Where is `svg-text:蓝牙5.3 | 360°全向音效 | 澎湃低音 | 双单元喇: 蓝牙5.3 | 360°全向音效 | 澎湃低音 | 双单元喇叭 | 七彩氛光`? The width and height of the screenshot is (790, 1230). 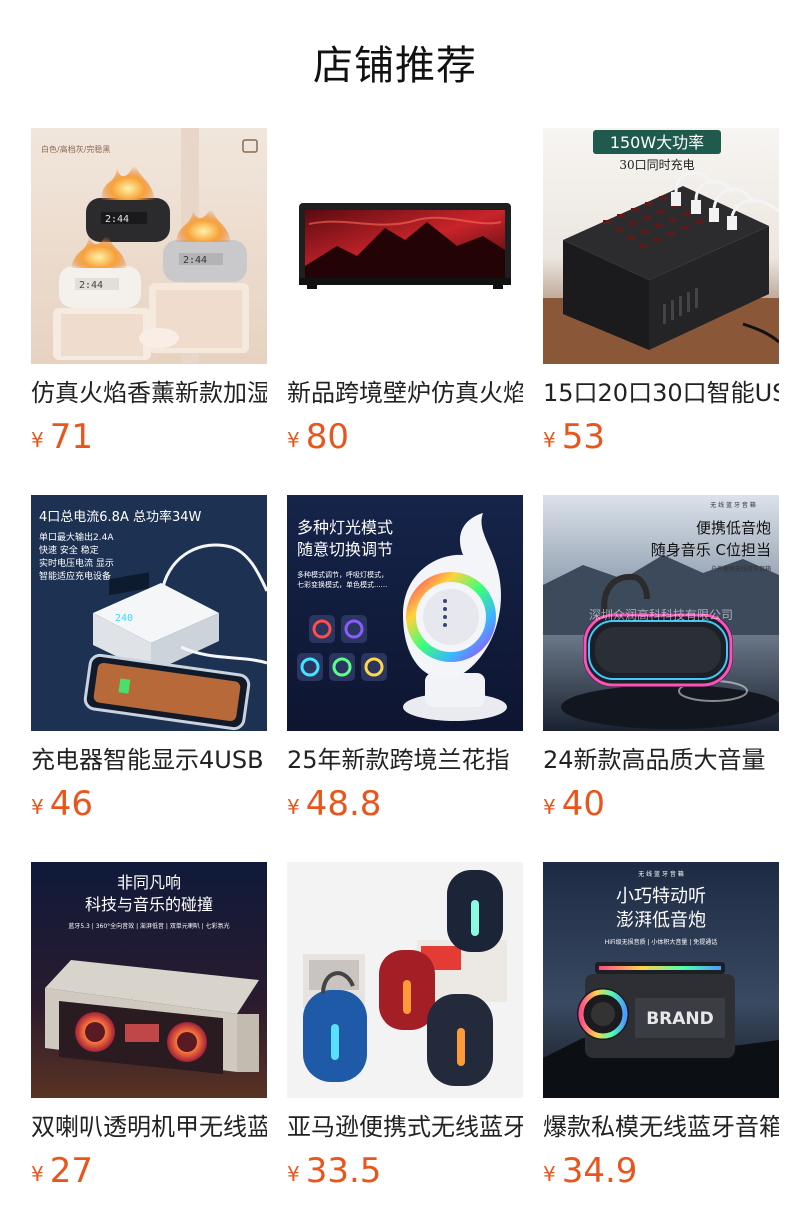 svg-text:蓝牙5.3 | 360°全向音效 | 澎湃低音 | 双单元喇: 蓝牙5.3 | 360°全向音效 | 澎湃低音 | 双单元喇叭 | 七彩氛光 is located at coordinates (148, 926).